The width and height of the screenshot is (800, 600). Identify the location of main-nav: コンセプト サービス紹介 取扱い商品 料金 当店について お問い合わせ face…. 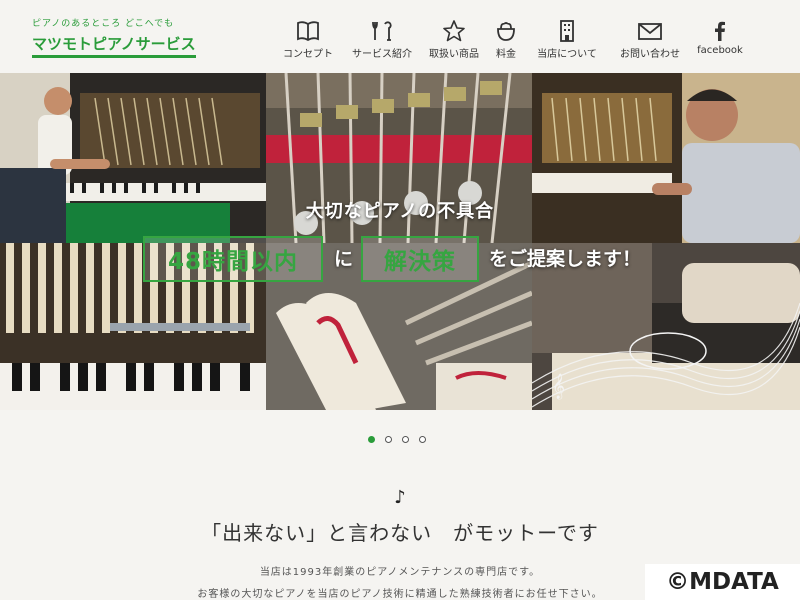
(511, 40).